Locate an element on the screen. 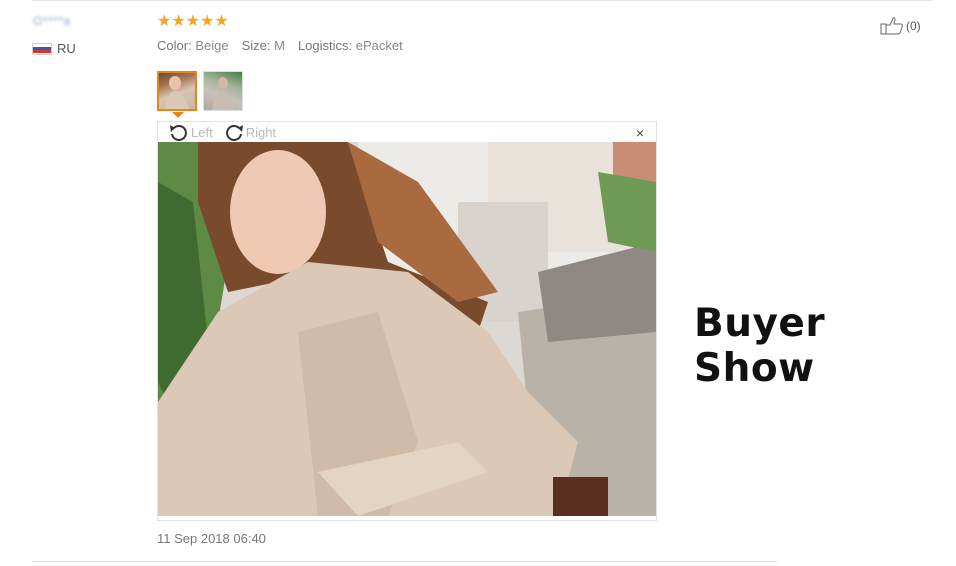  active-thumbnail-pointer is located at coordinates (178, 115).